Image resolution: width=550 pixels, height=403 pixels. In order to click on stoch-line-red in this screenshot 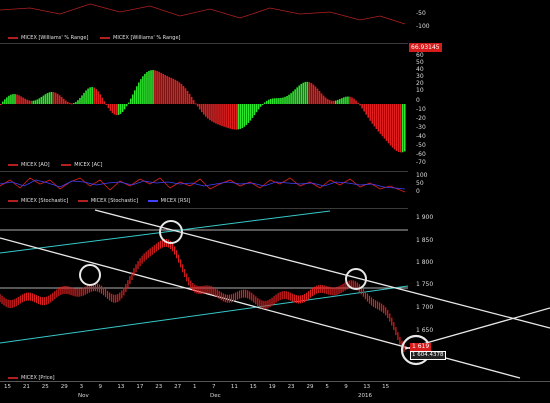, I will do `click(203, 185)`.